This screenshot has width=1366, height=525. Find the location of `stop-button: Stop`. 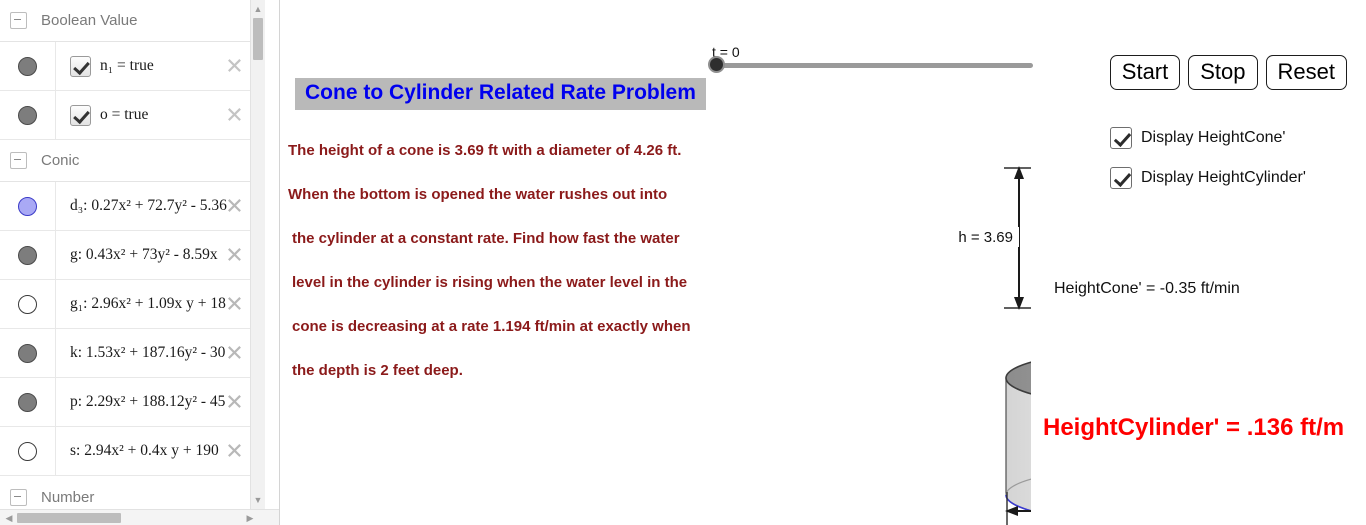

stop-button: Stop is located at coordinates (1223, 72).